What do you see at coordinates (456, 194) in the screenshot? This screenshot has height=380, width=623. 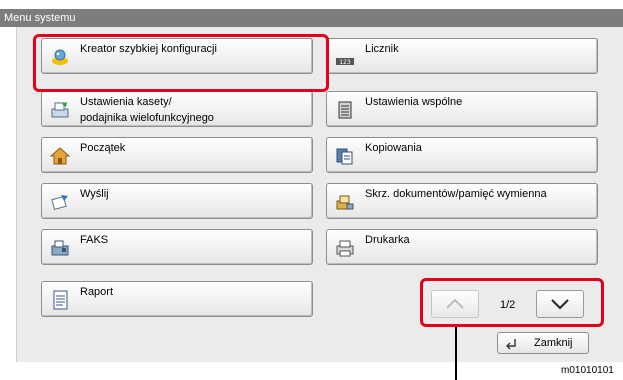 I see `document-box-label: Skrz. dokumentów/pamięć wymienna` at bounding box center [456, 194].